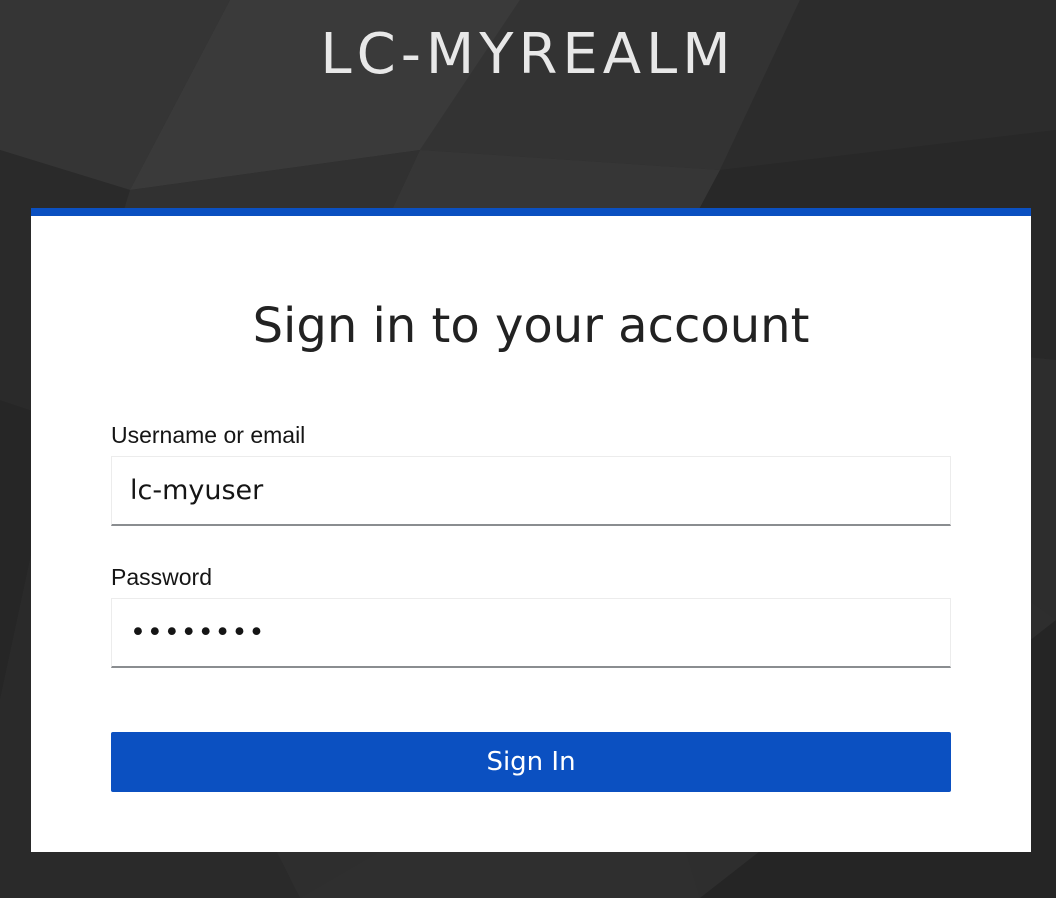 Image resolution: width=1056 pixels, height=898 pixels. Describe the element at coordinates (531, 762) in the screenshot. I see `sign-in-button: Sign In` at that location.